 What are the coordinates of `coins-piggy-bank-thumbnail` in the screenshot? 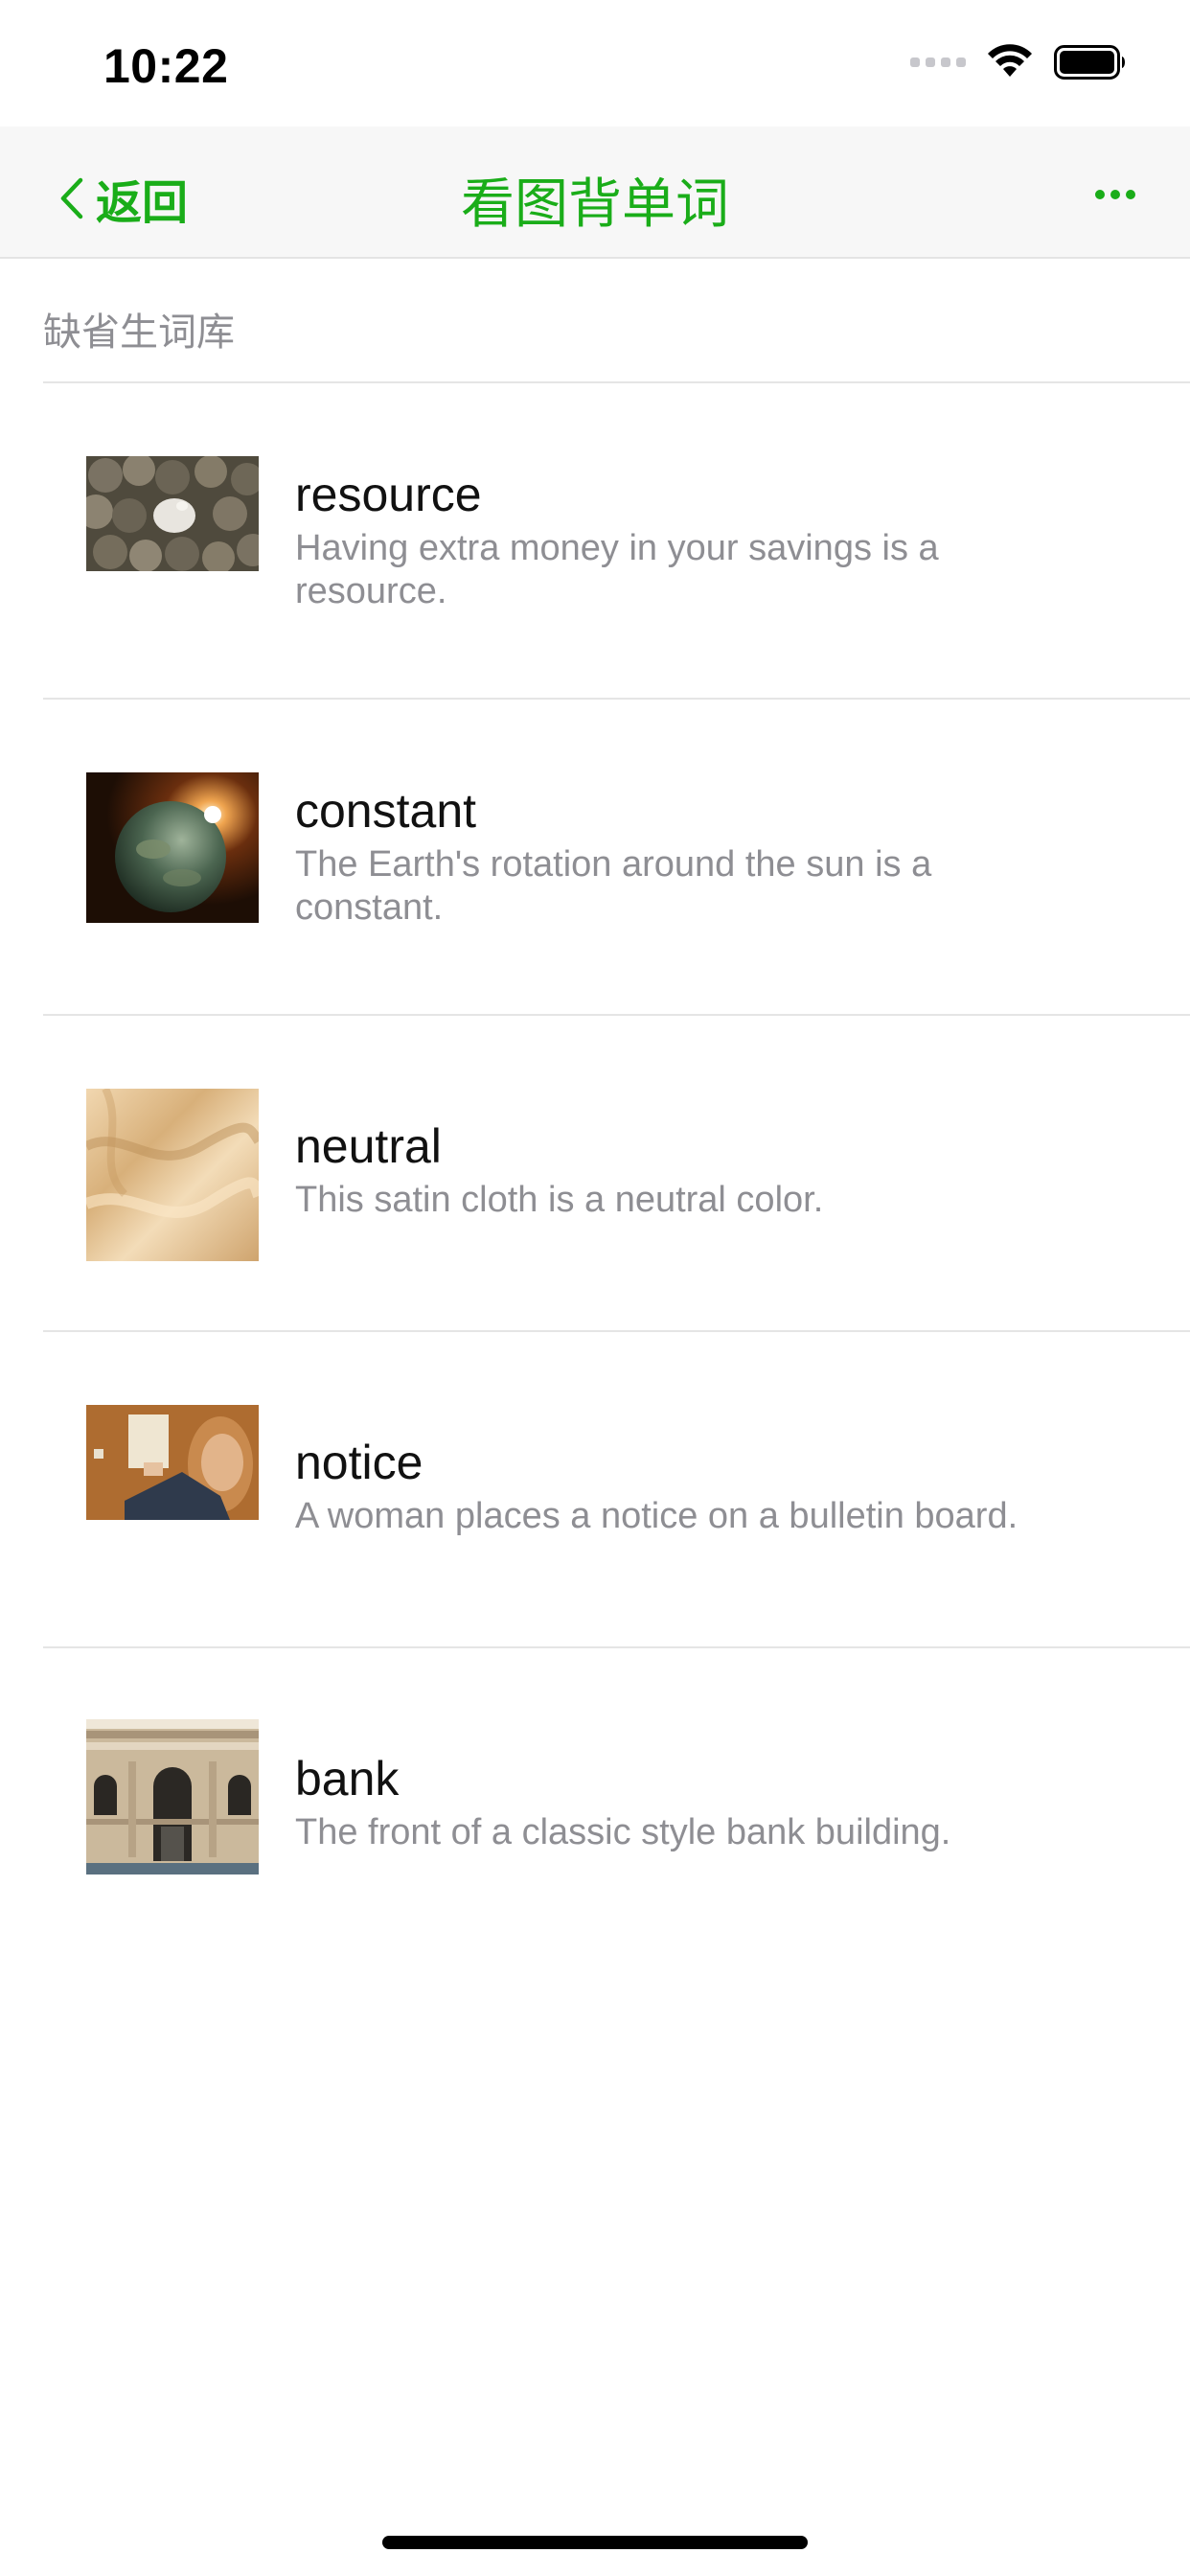 It's located at (172, 513).